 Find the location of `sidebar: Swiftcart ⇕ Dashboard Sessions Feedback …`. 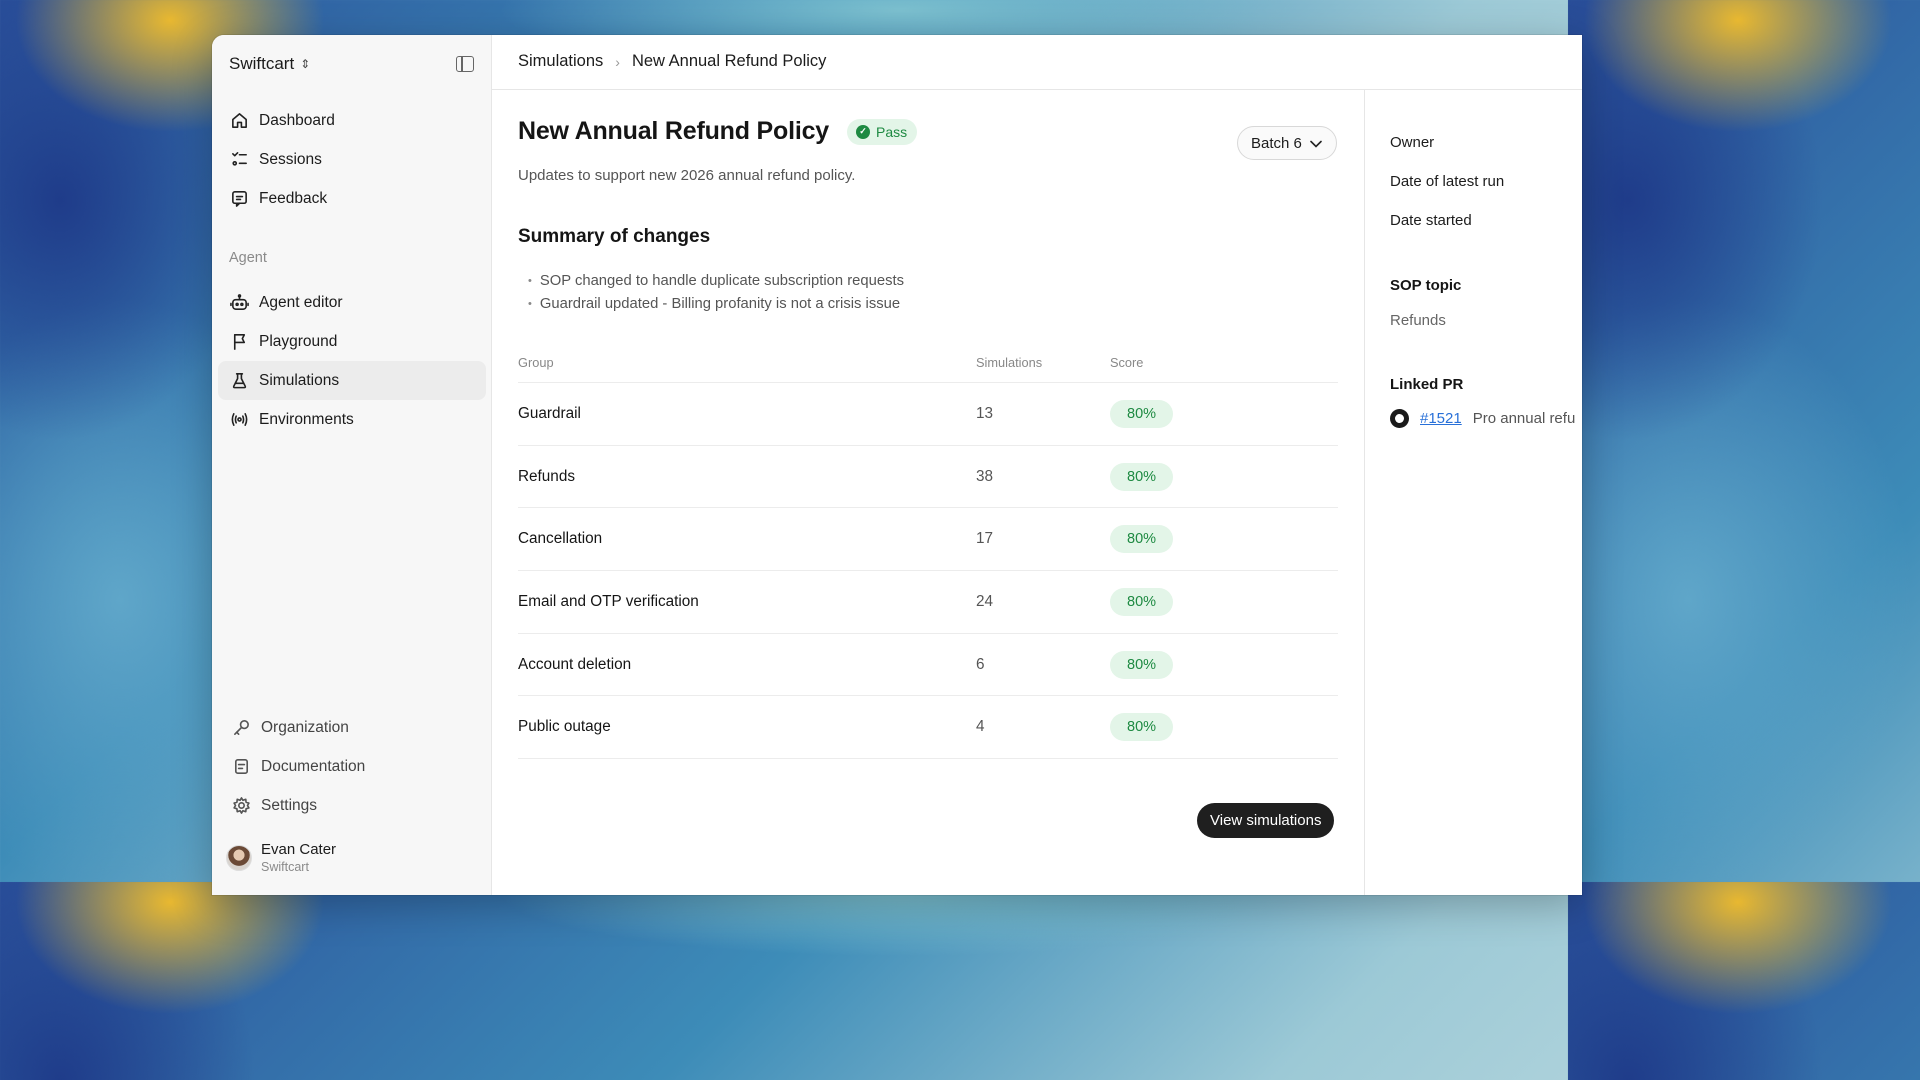

sidebar: Swiftcart ⇕ Dashboard Sessions Feedback … is located at coordinates (352, 465).